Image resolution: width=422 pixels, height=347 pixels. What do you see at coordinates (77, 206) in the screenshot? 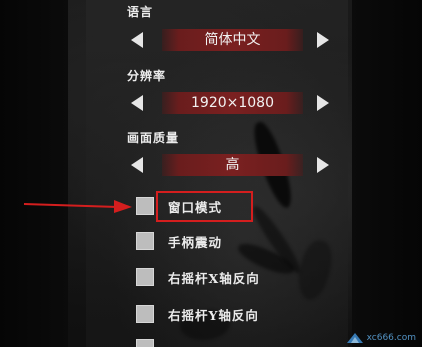
I see `annotation-arrow-icon` at bounding box center [77, 206].